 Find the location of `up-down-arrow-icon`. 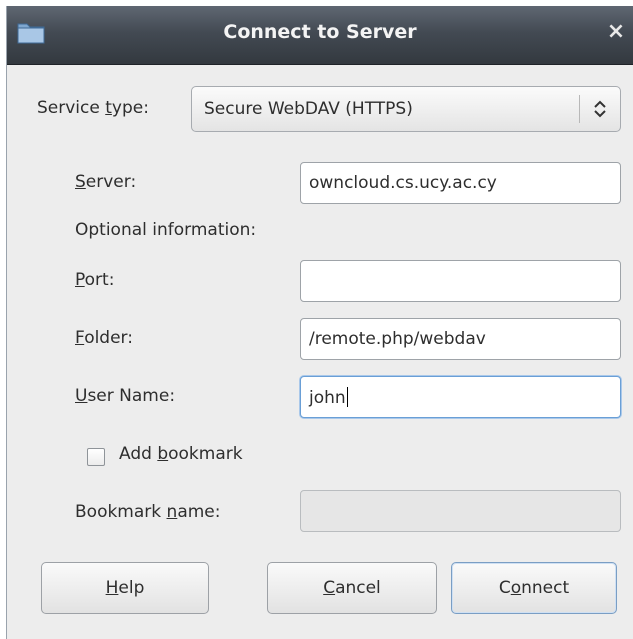

up-down-arrow-icon is located at coordinates (600, 109).